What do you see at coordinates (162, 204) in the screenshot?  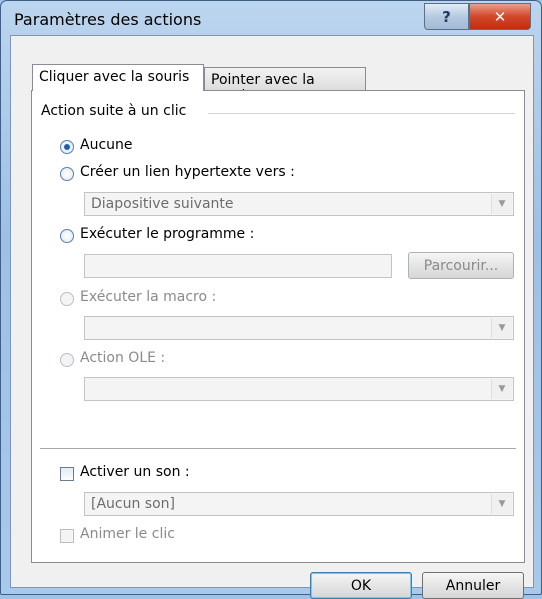 I see `hyperlink-select-value: Diapositive suivante` at bounding box center [162, 204].